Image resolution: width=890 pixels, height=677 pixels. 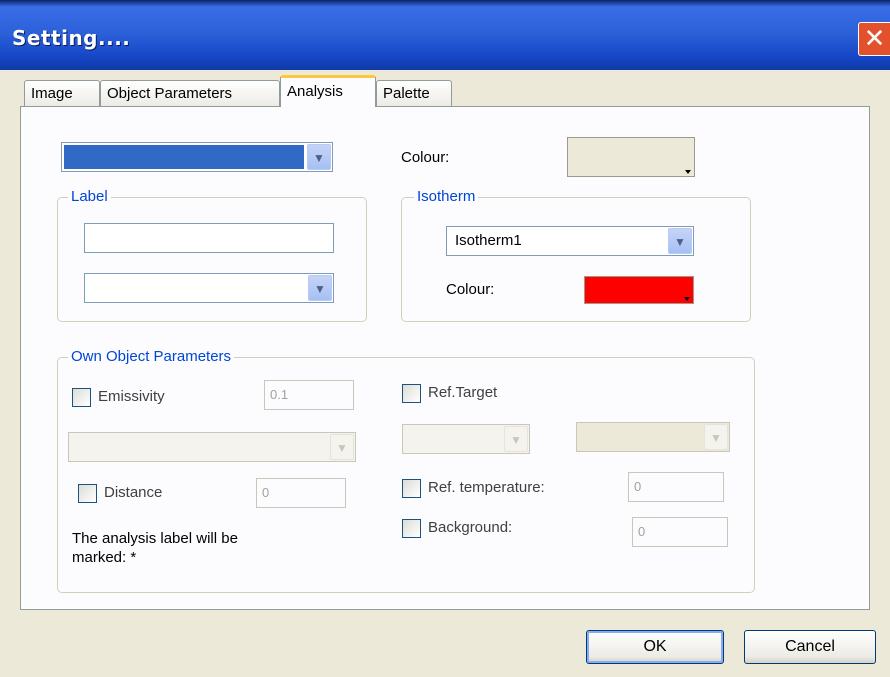 What do you see at coordinates (328, 91) in the screenshot?
I see `tab-analysis: Analysis` at bounding box center [328, 91].